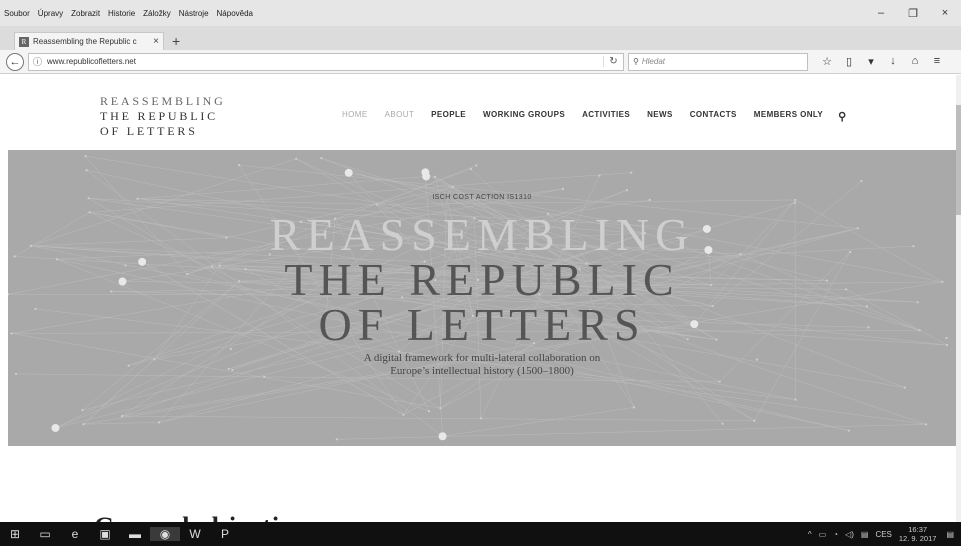 The image size is (961, 546). I want to click on word-icon: W, so click(195, 534).